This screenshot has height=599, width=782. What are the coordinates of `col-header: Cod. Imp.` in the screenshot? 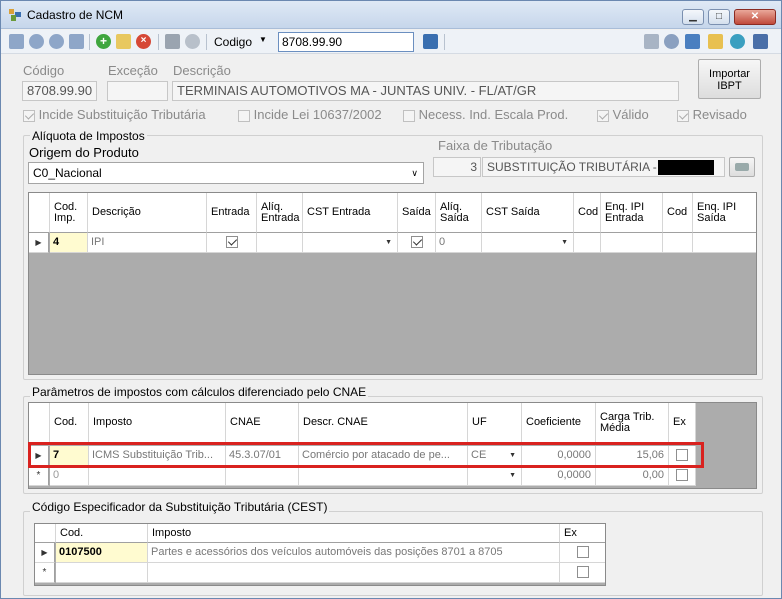 It's located at (69, 213).